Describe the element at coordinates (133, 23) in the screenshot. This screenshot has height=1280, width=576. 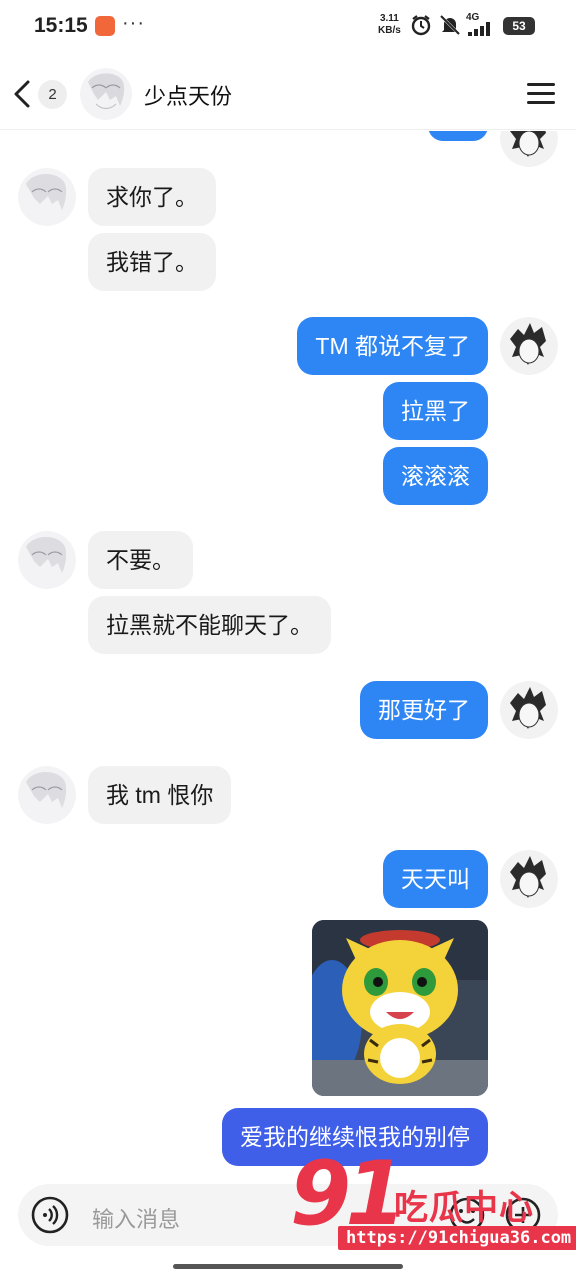
I see `more-notifications-icon: ···` at that location.